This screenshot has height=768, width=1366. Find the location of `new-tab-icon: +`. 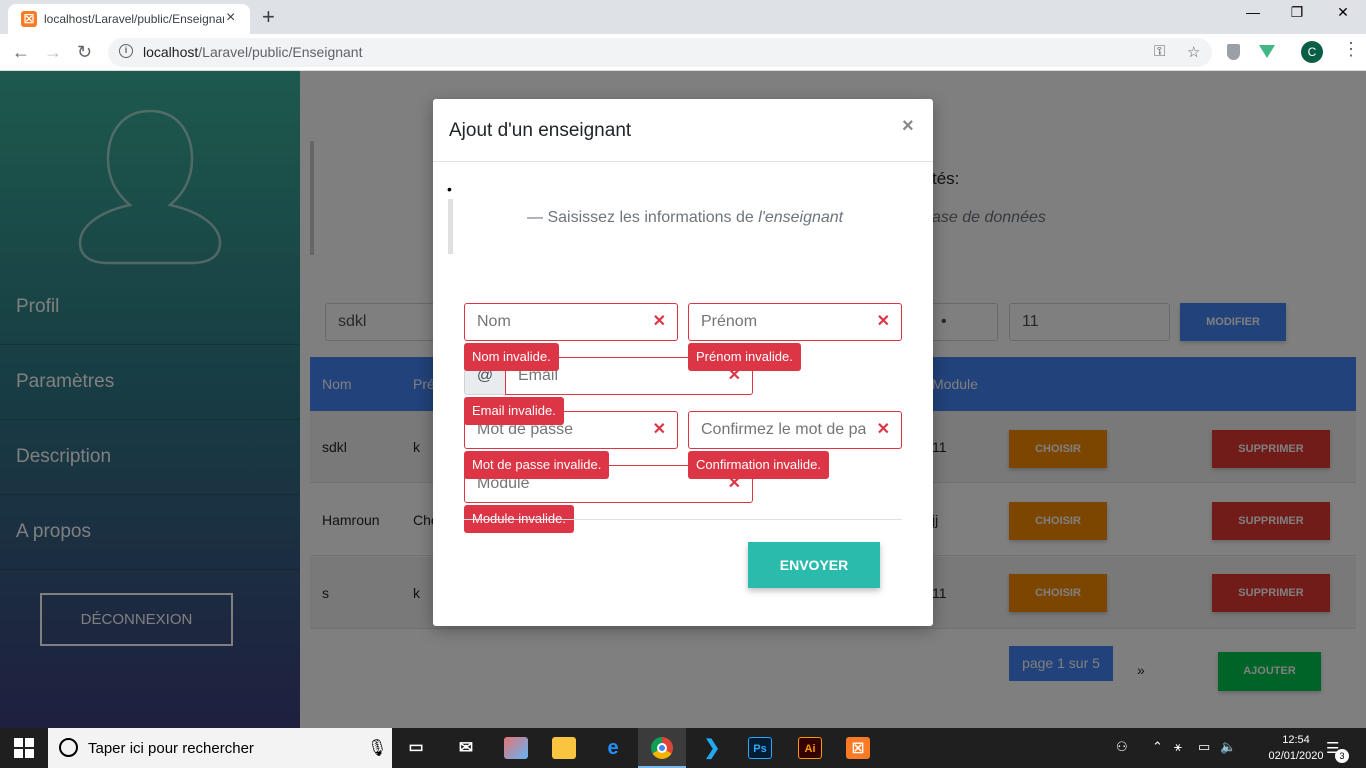

new-tab-icon: + is located at coordinates (268, 17).